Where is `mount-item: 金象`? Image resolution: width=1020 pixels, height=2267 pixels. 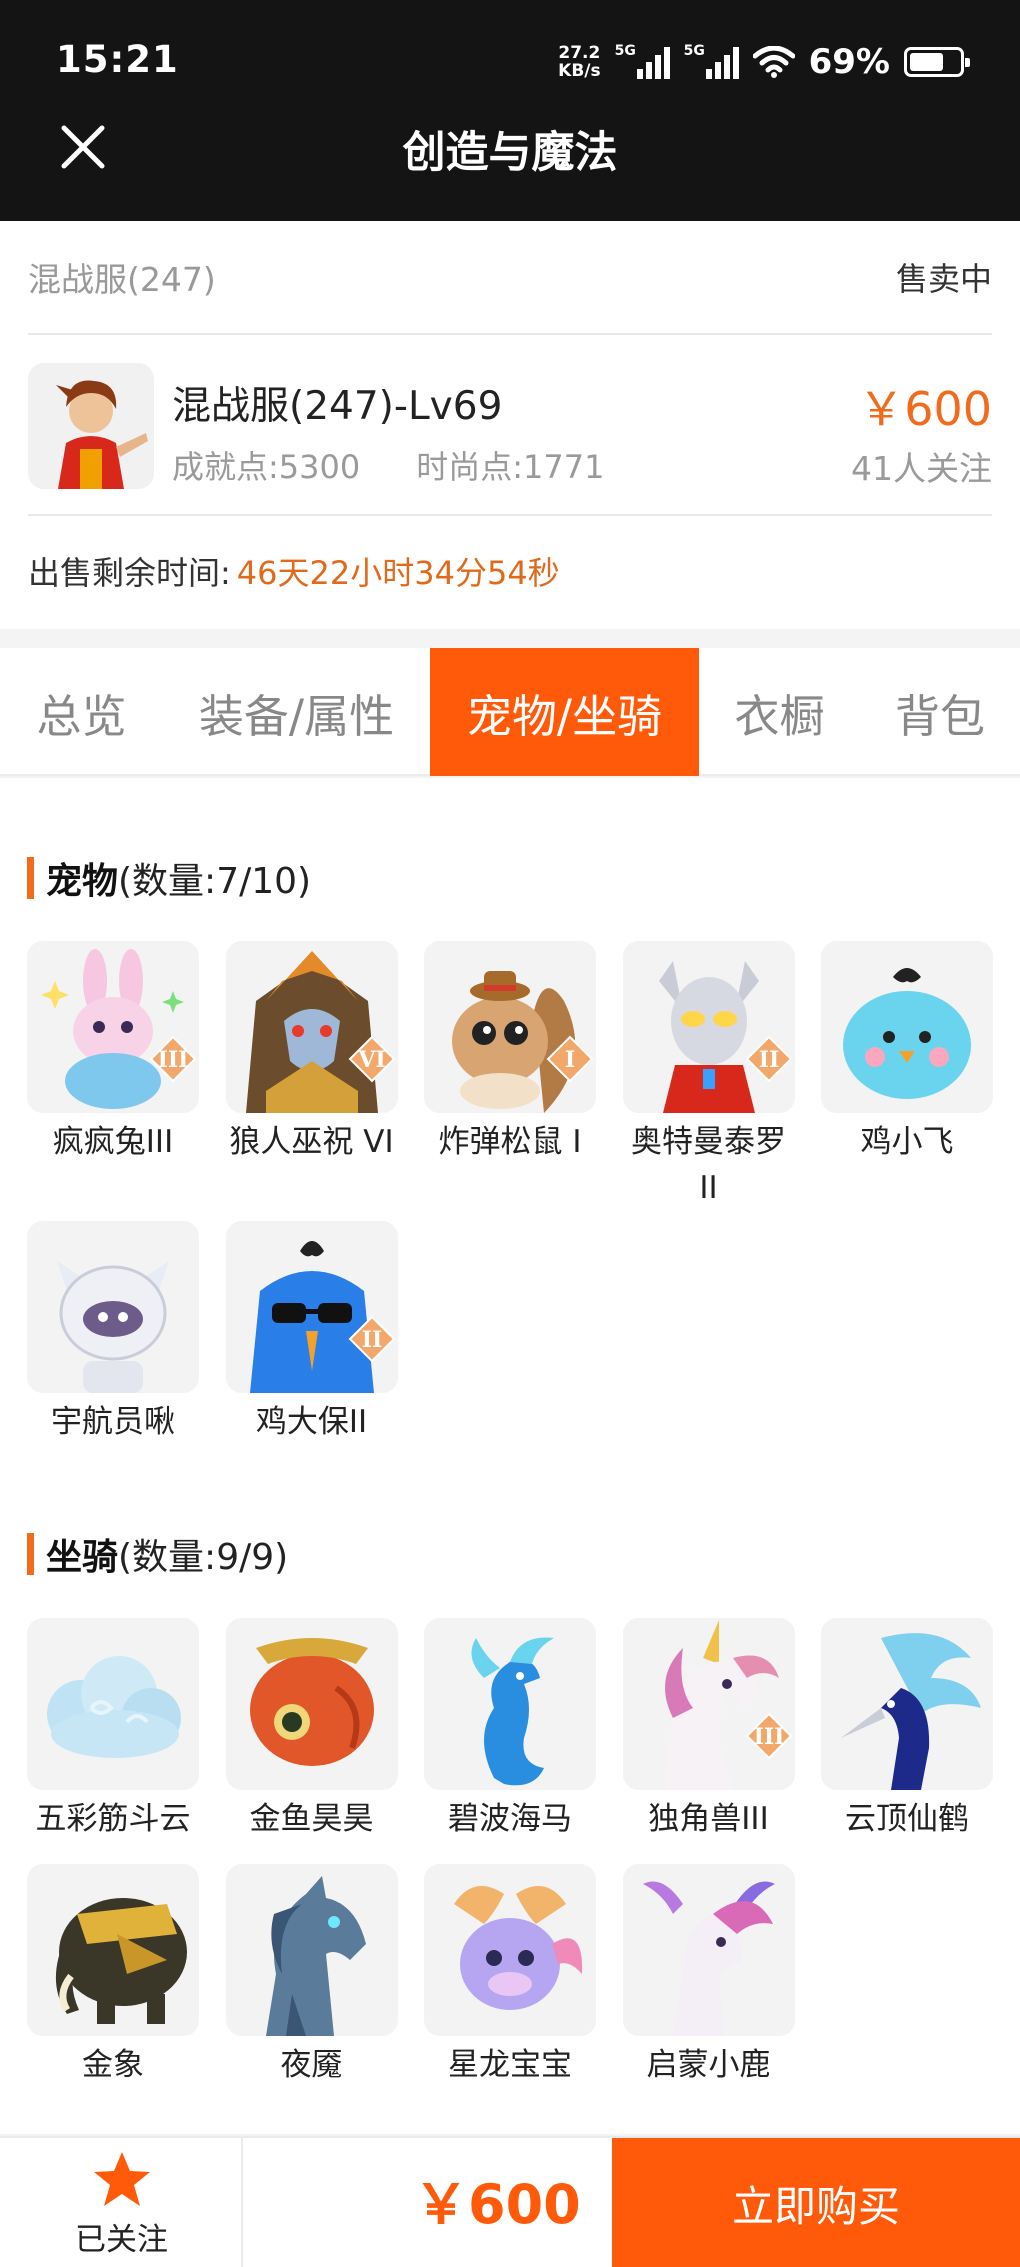 mount-item: 金象 is located at coordinates (113, 1976).